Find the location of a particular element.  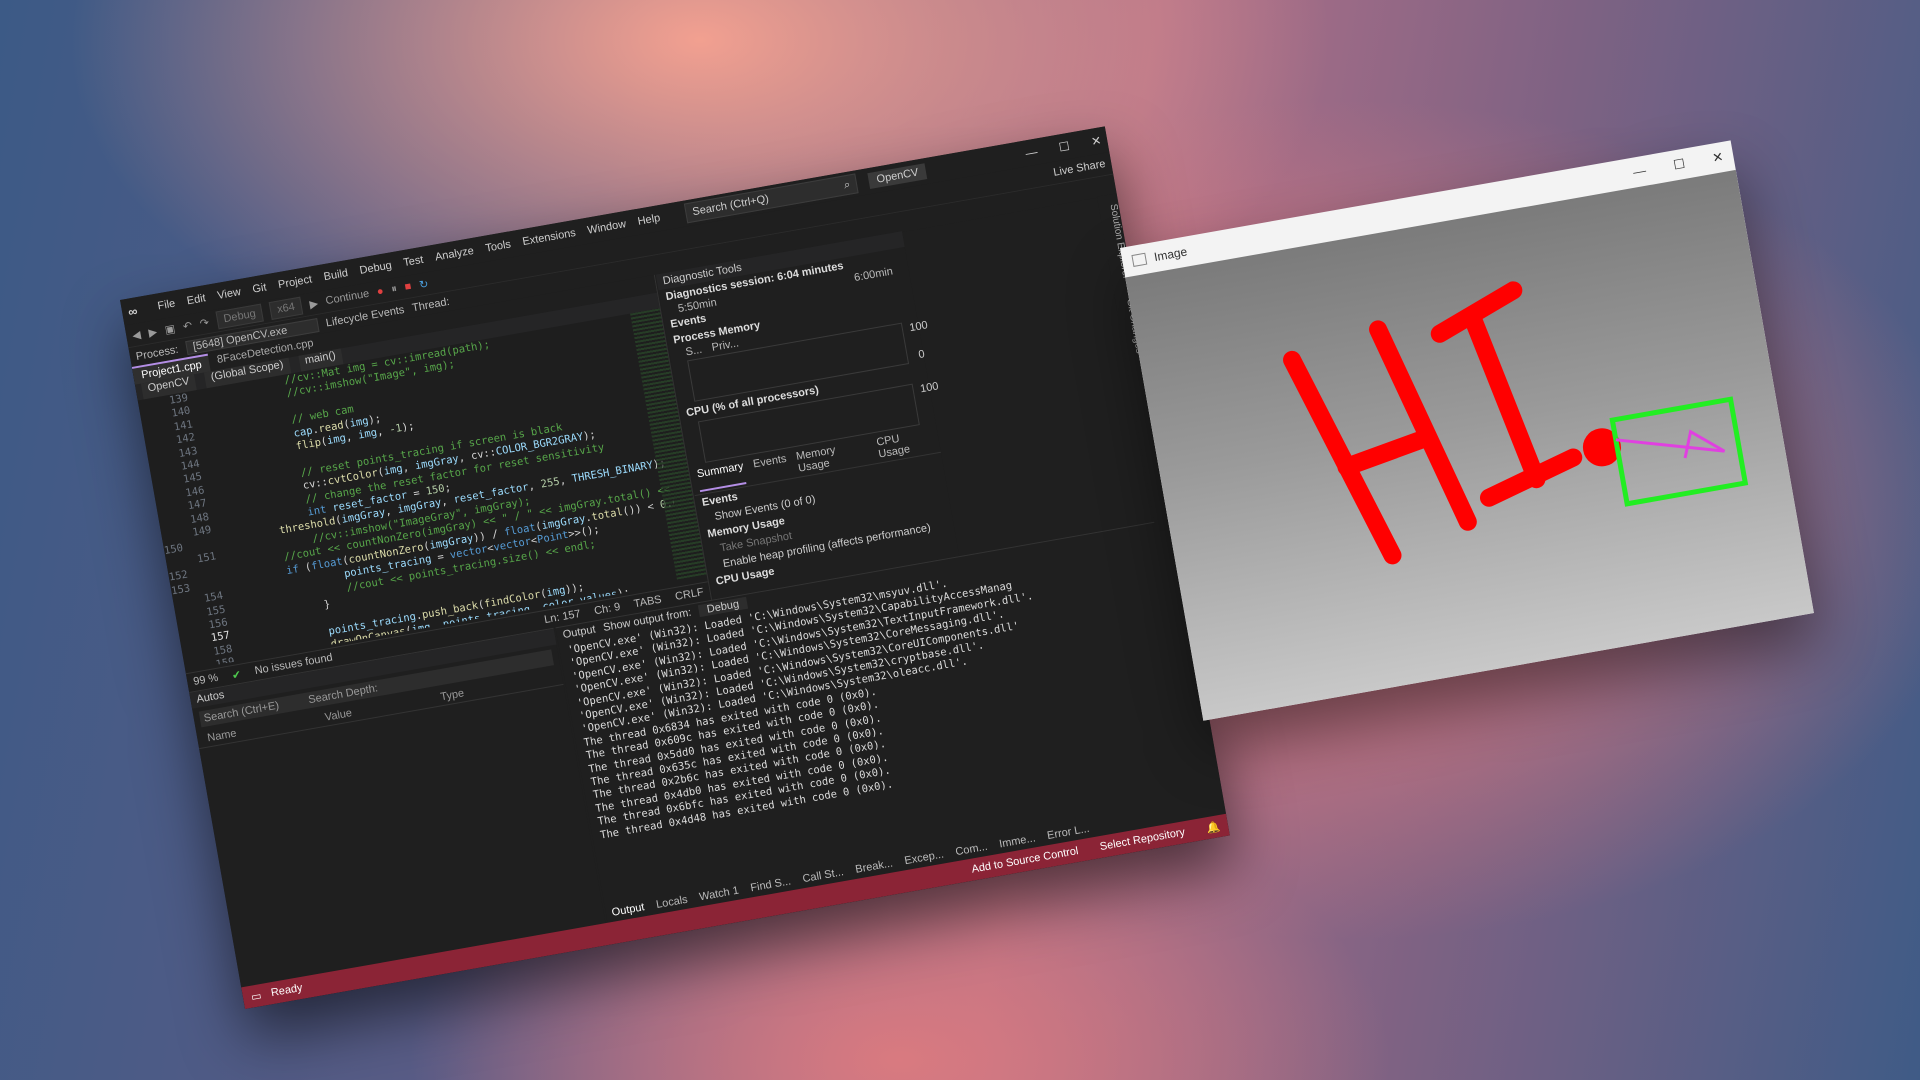

notifications-icon: 🔔 is located at coordinates (1213, 827).